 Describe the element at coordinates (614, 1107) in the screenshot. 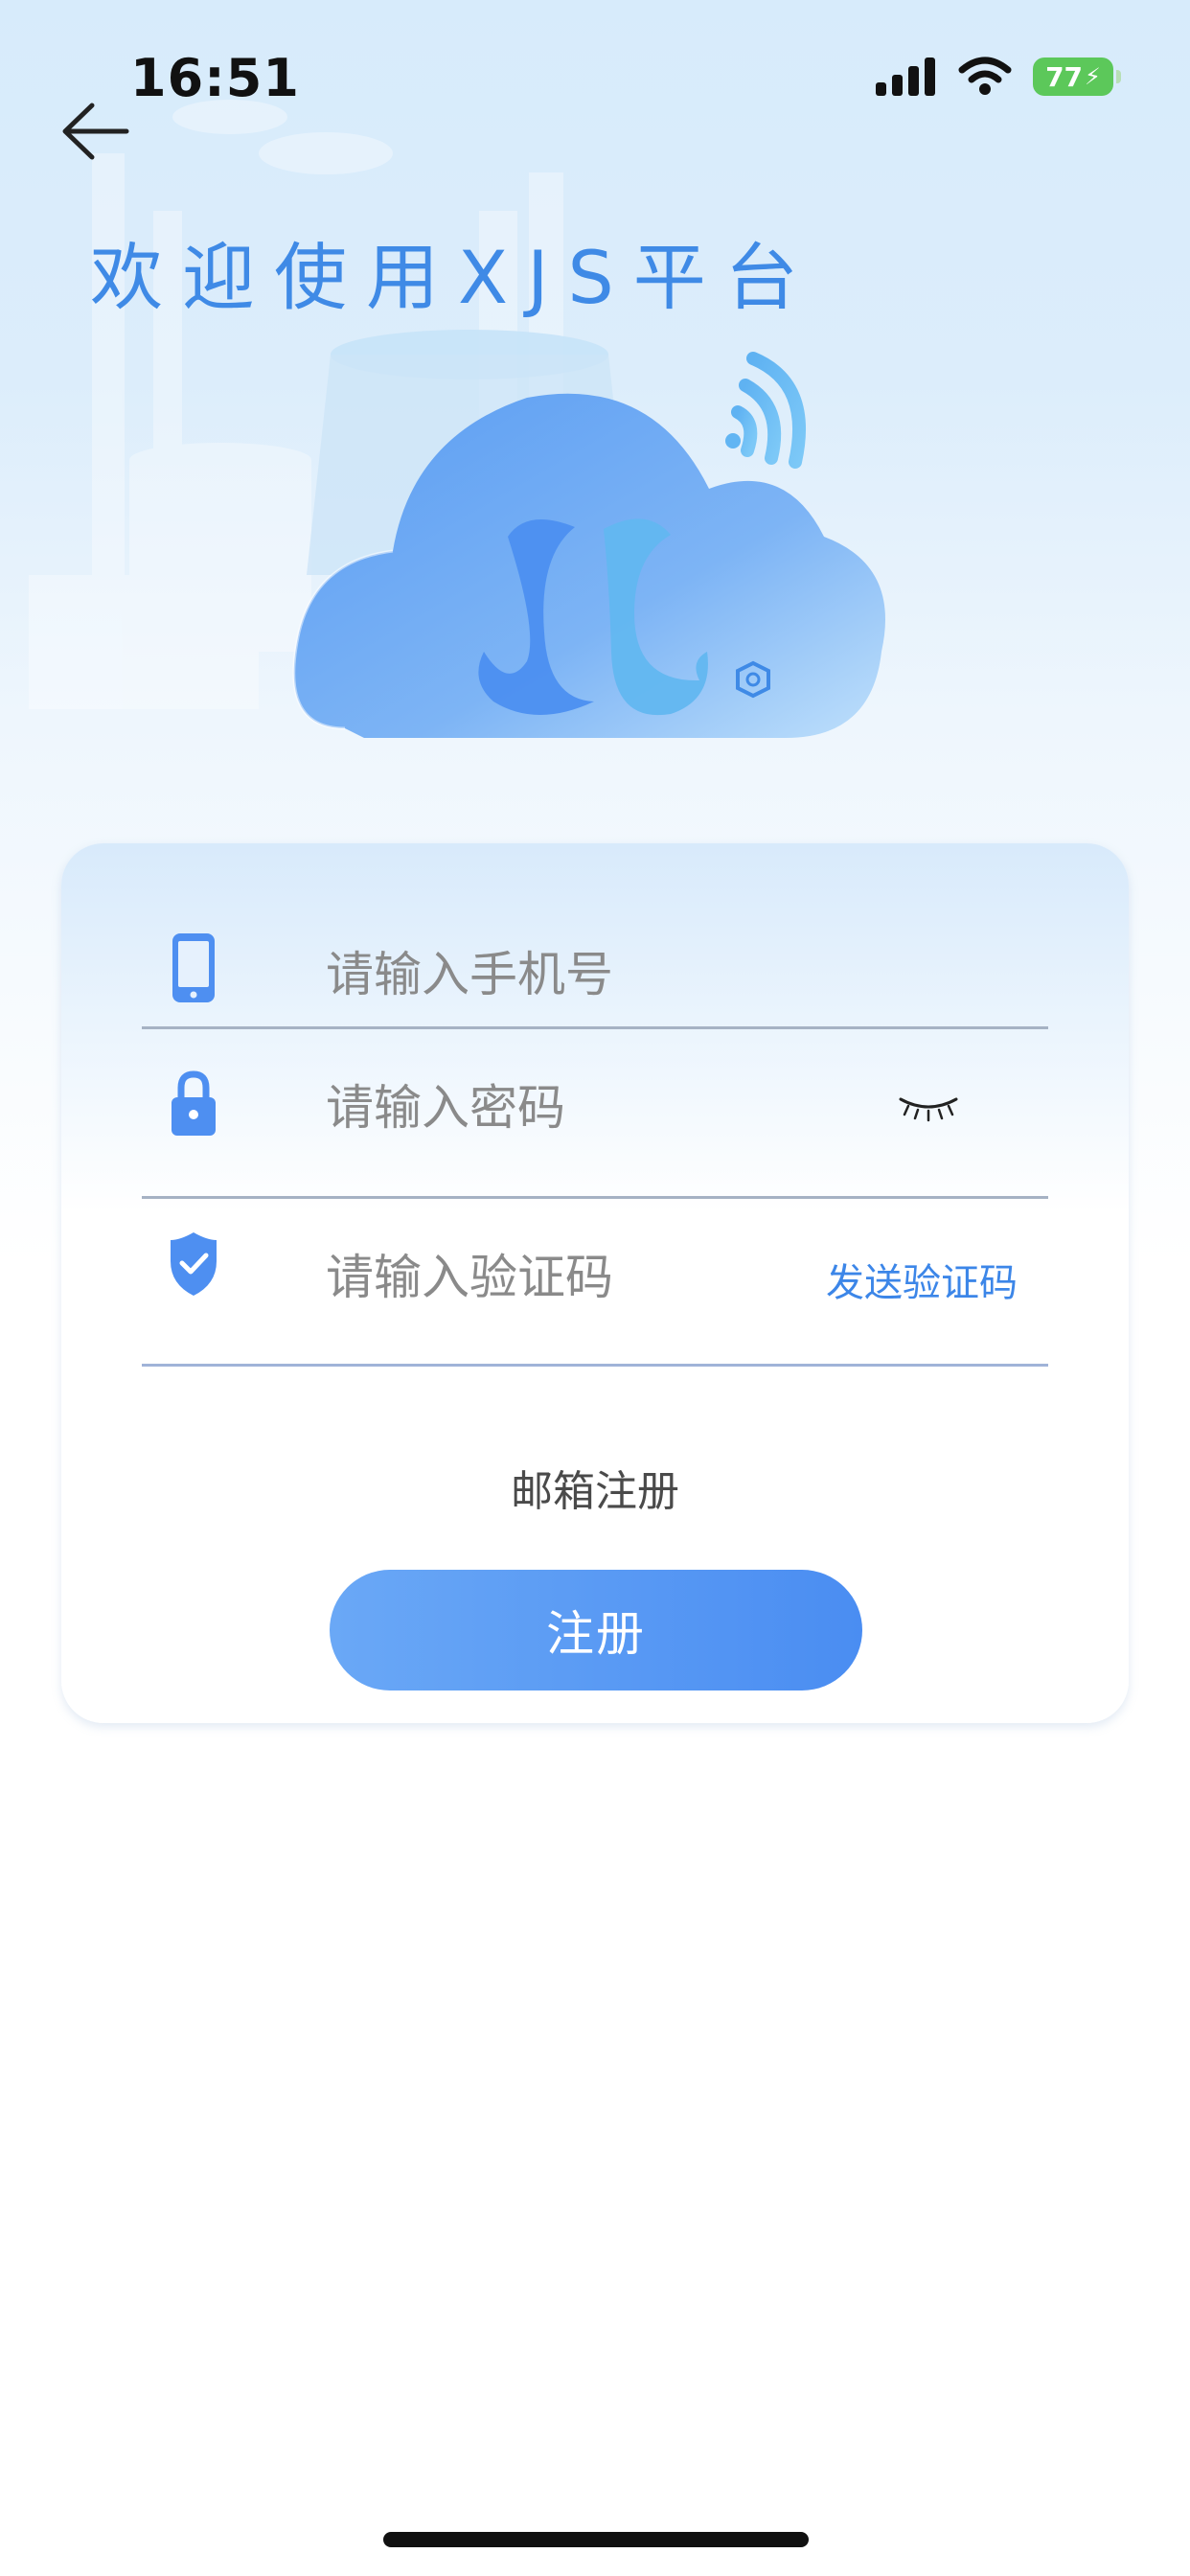

I see `password-input` at that location.